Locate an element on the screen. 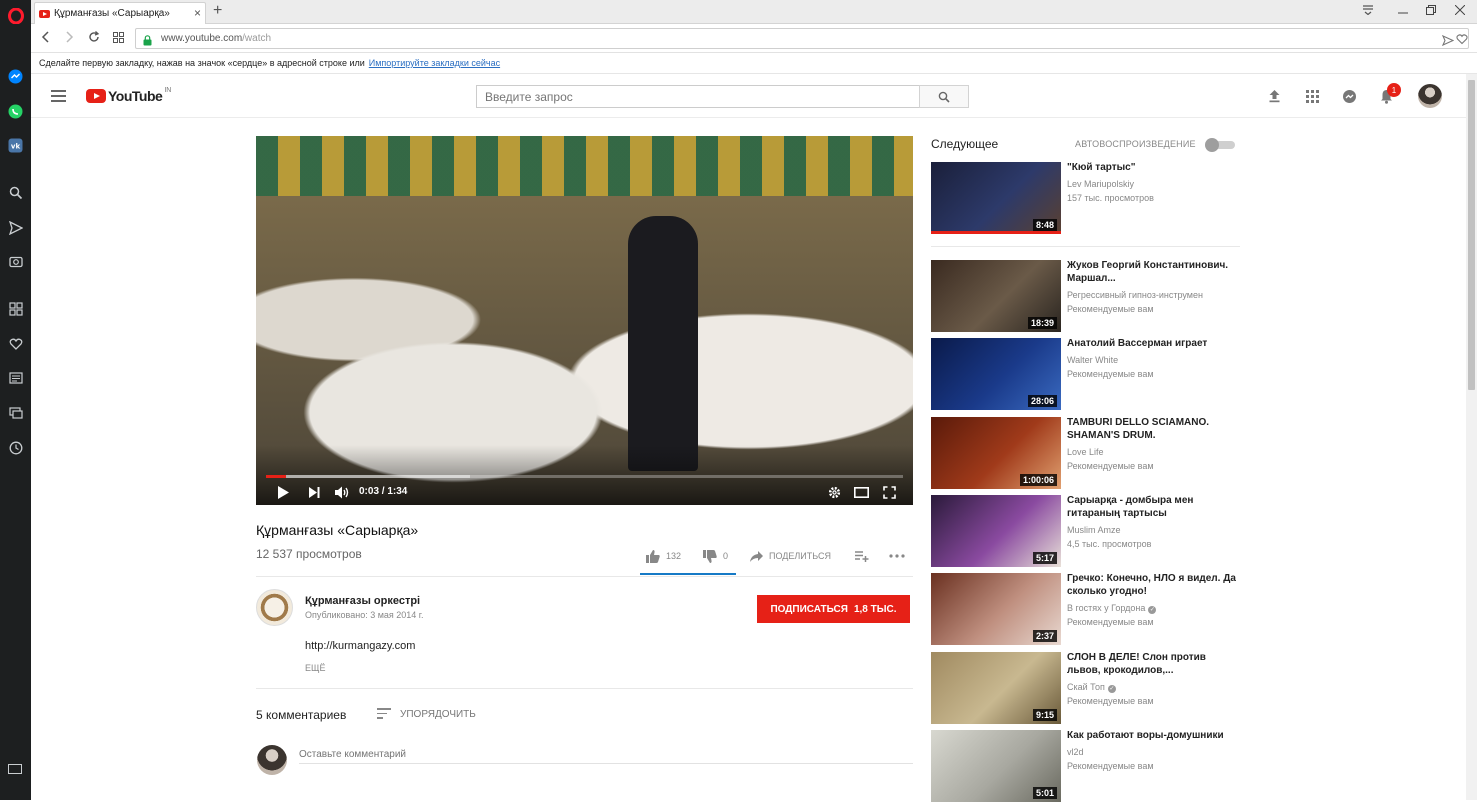 This screenshot has width=1477, height=802. upload-icon is located at coordinates (1274, 96).